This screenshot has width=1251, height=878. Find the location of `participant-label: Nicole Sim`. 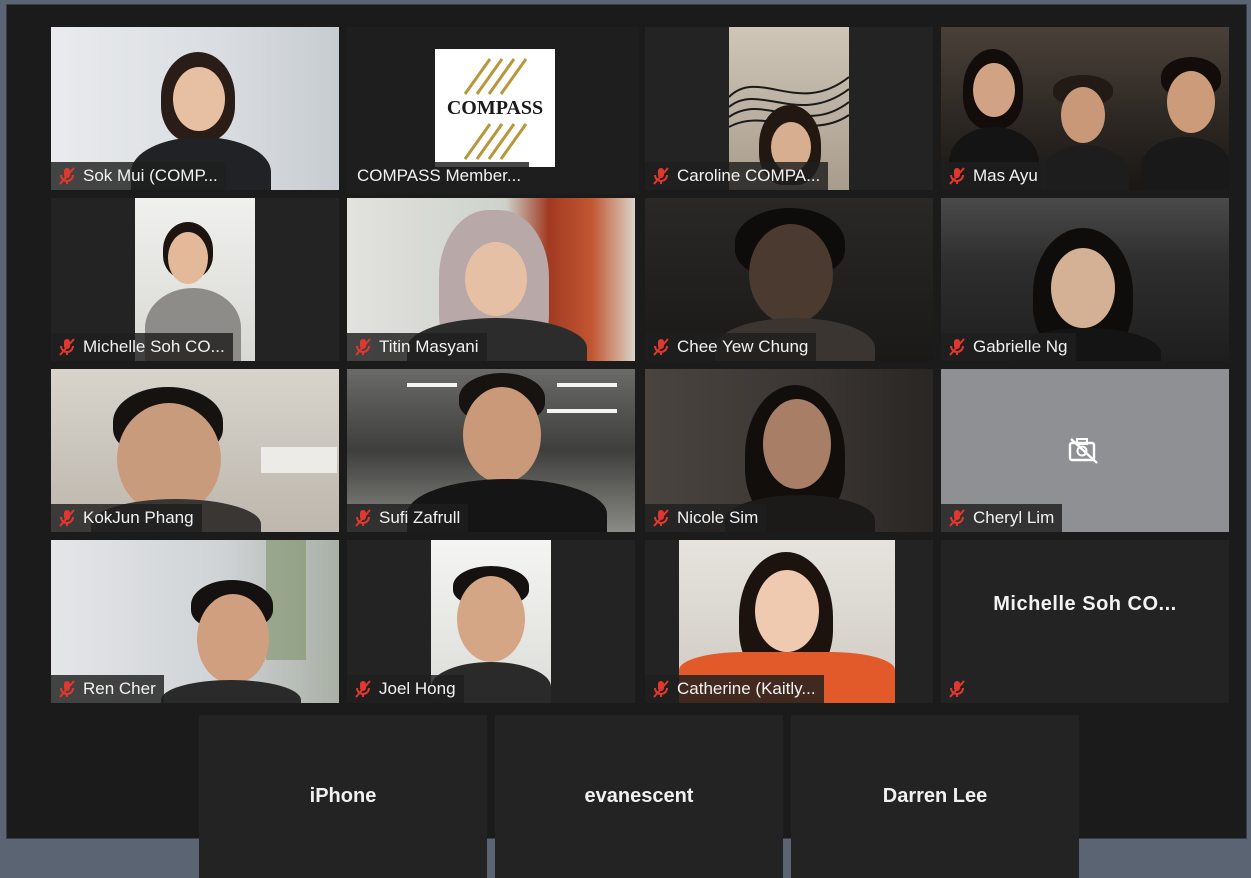

participant-label: Nicole Sim is located at coordinates (706, 518).